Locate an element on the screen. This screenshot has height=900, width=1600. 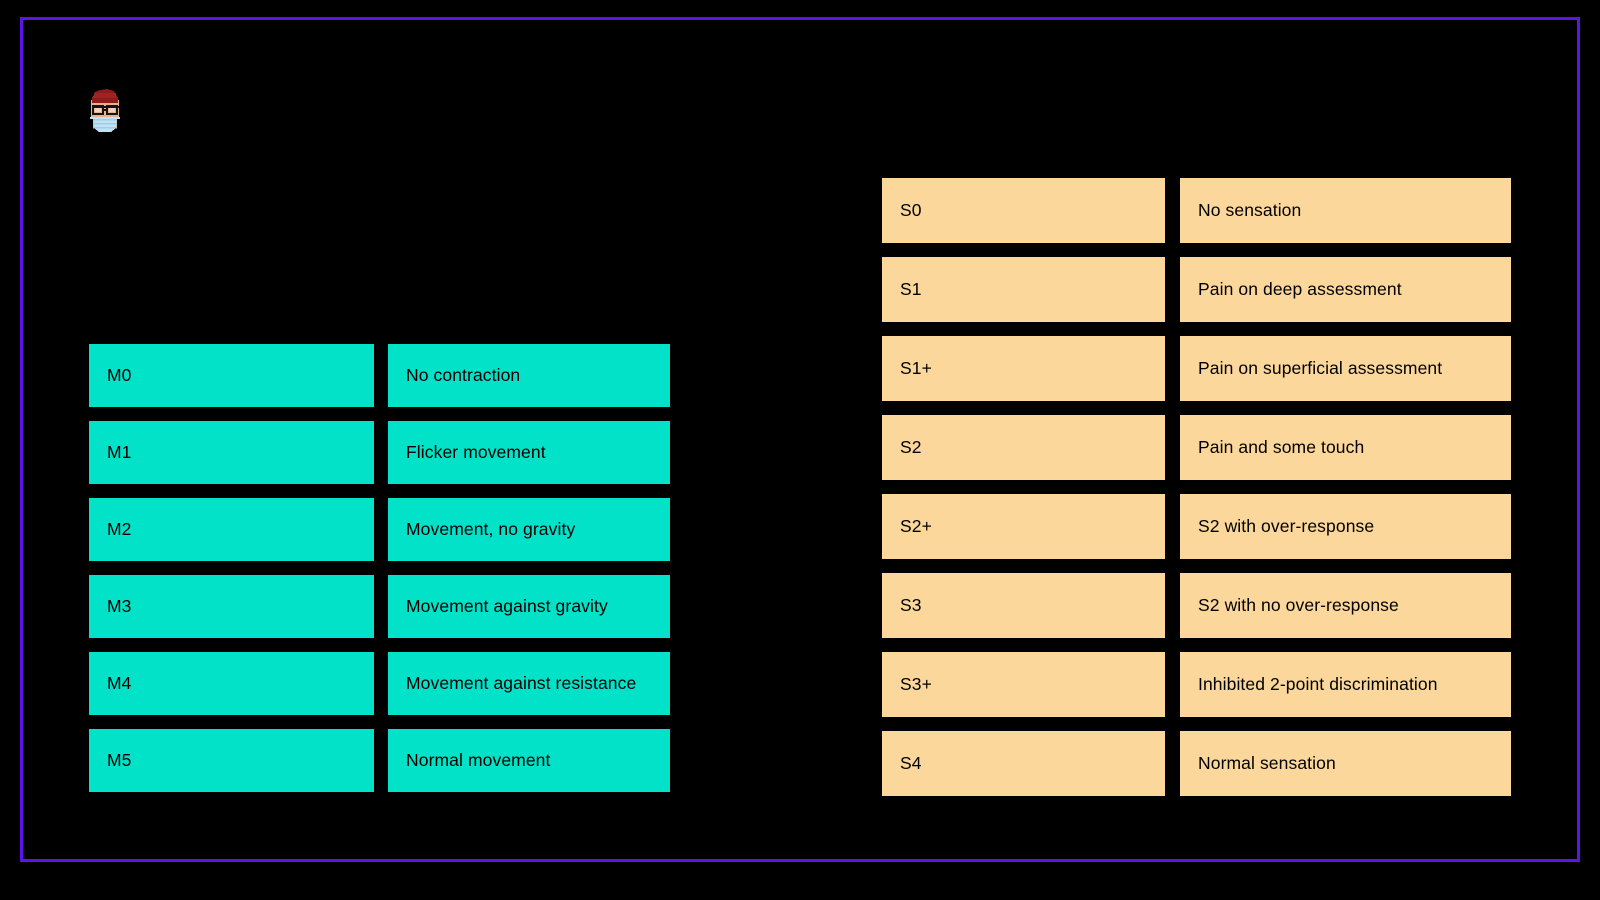
sensory-grade-code: S1 is located at coordinates (1023, 289).